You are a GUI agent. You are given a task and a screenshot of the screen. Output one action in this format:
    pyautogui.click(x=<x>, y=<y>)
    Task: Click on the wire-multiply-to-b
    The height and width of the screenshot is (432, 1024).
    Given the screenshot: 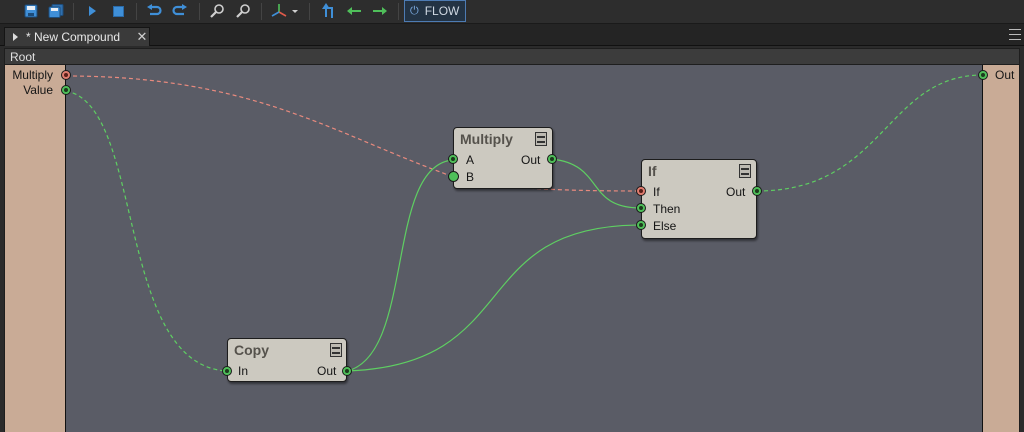 What is the action you would take?
    pyautogui.click(x=260, y=126)
    